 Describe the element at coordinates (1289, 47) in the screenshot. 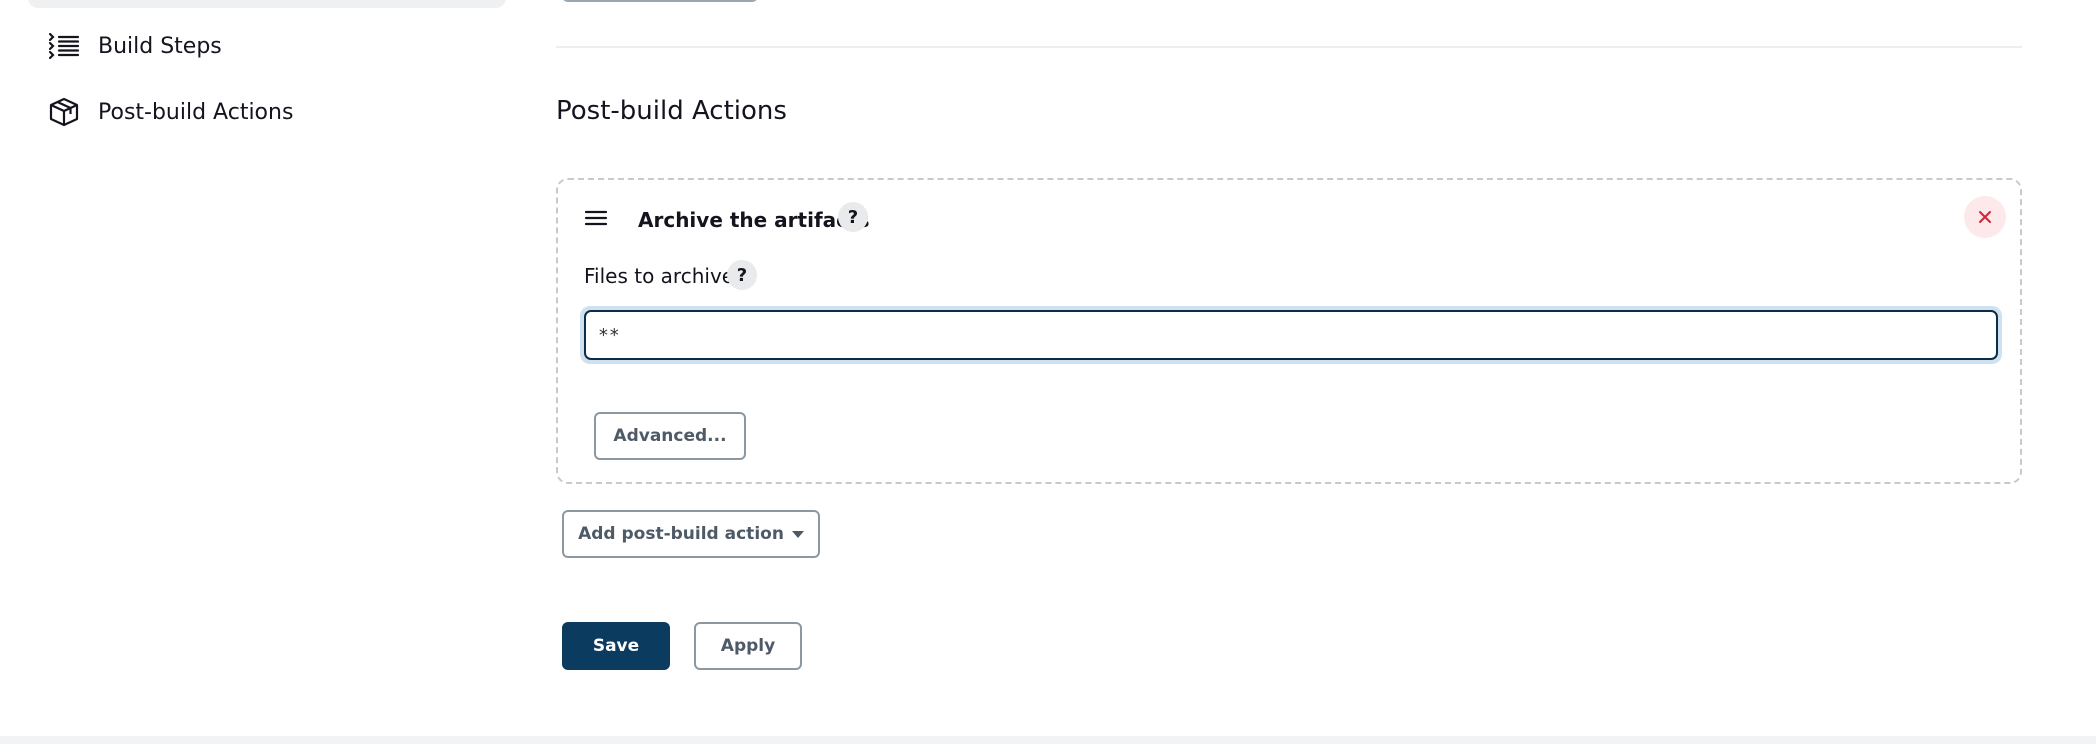

I see `section-divider` at that location.